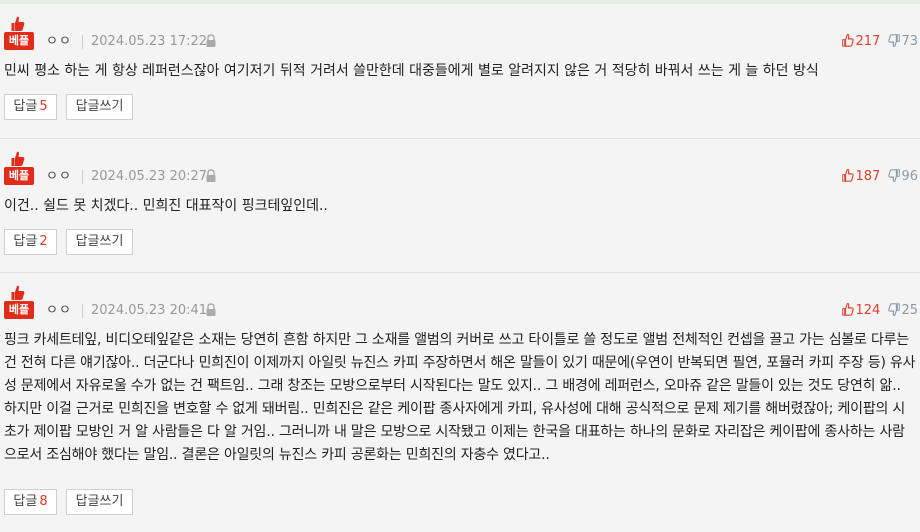 This screenshot has height=532, width=920. Describe the element at coordinates (909, 176) in the screenshot. I see `downvote-count: 96` at that location.